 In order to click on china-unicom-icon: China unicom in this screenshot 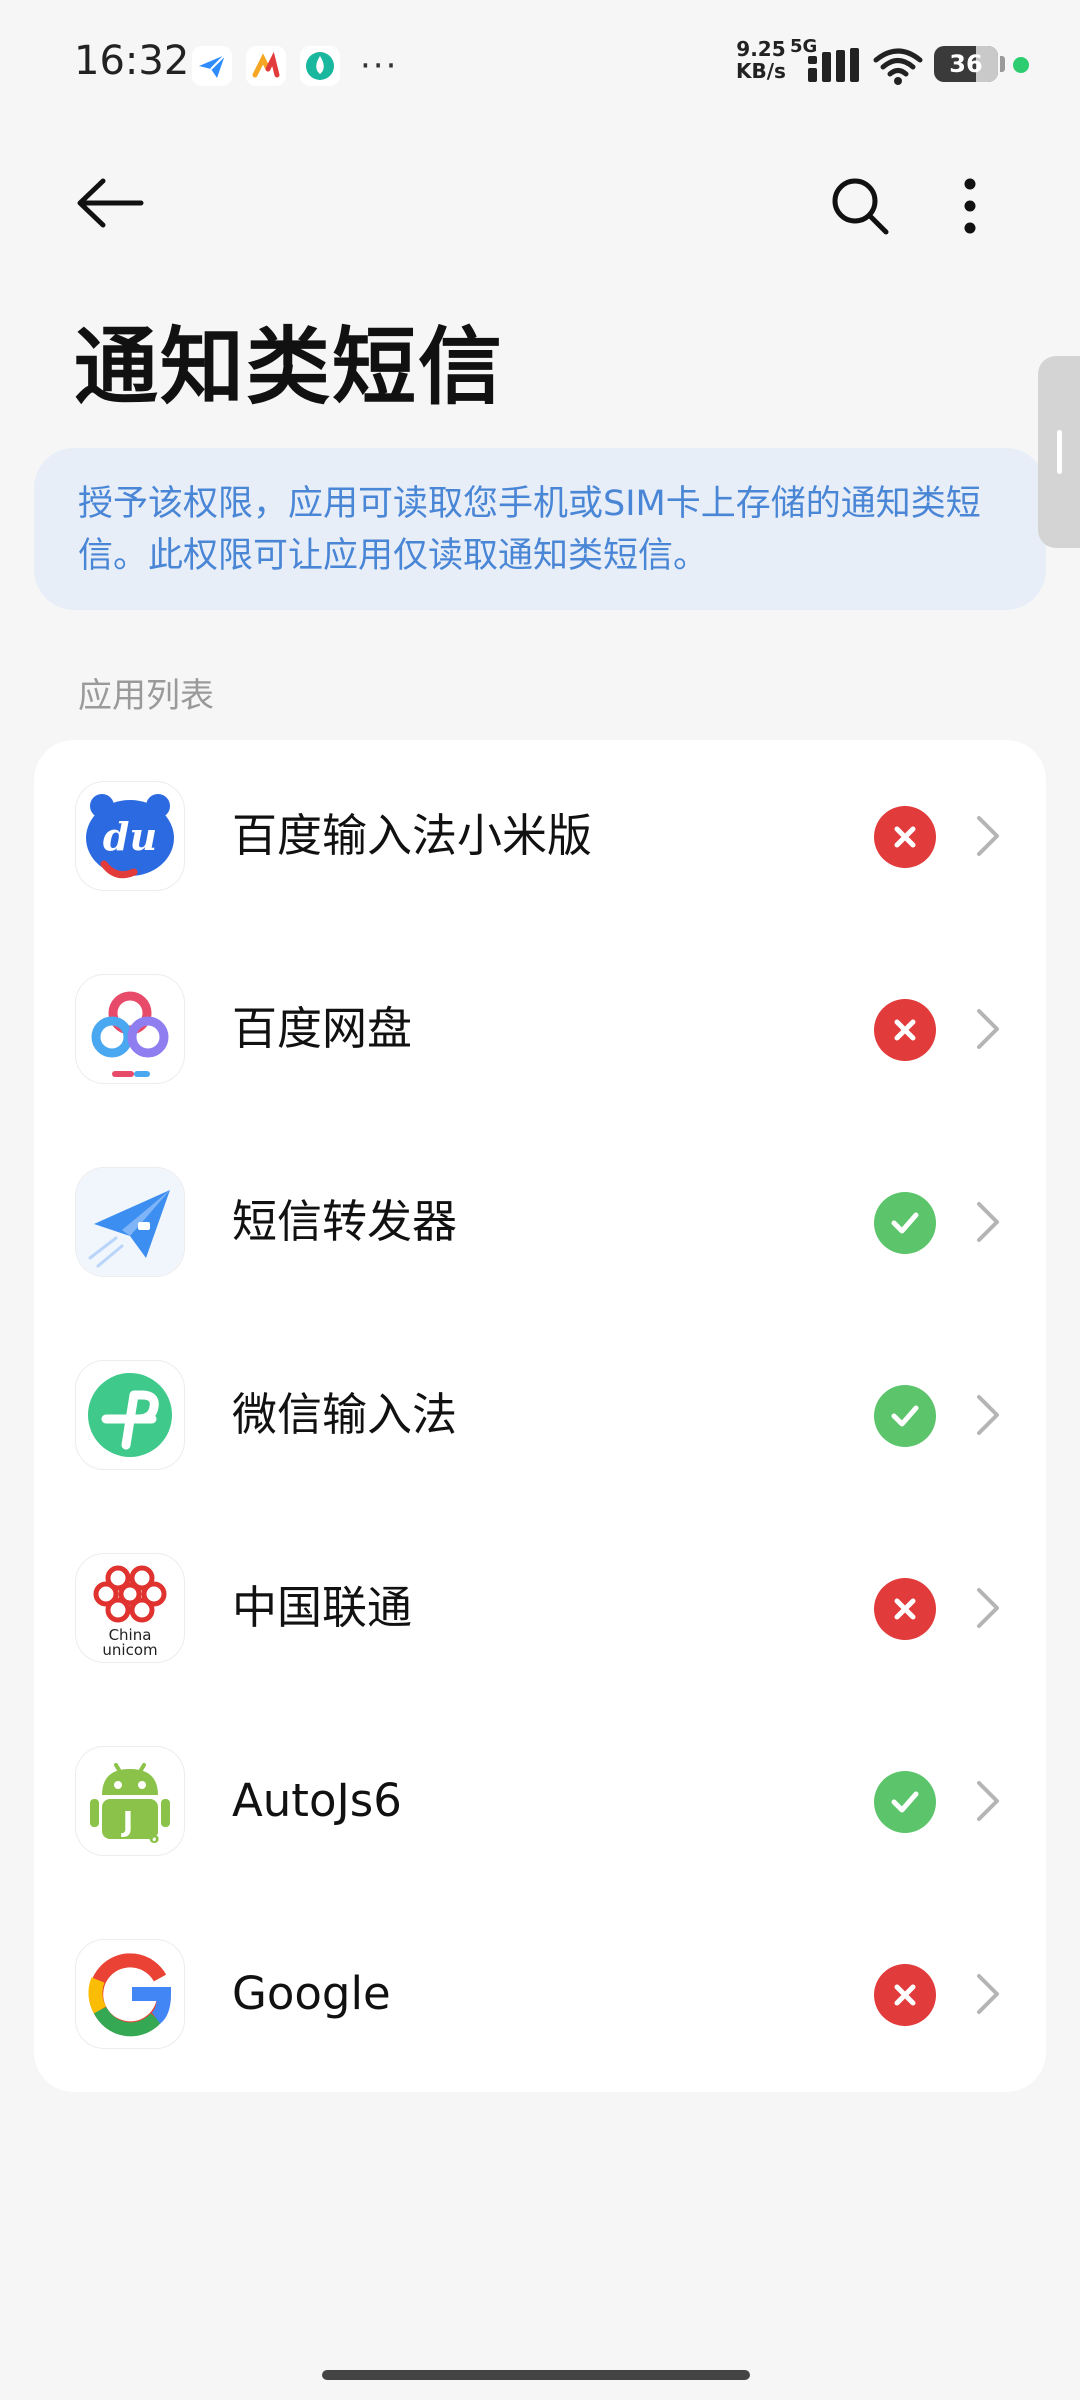, I will do `click(130, 1608)`.